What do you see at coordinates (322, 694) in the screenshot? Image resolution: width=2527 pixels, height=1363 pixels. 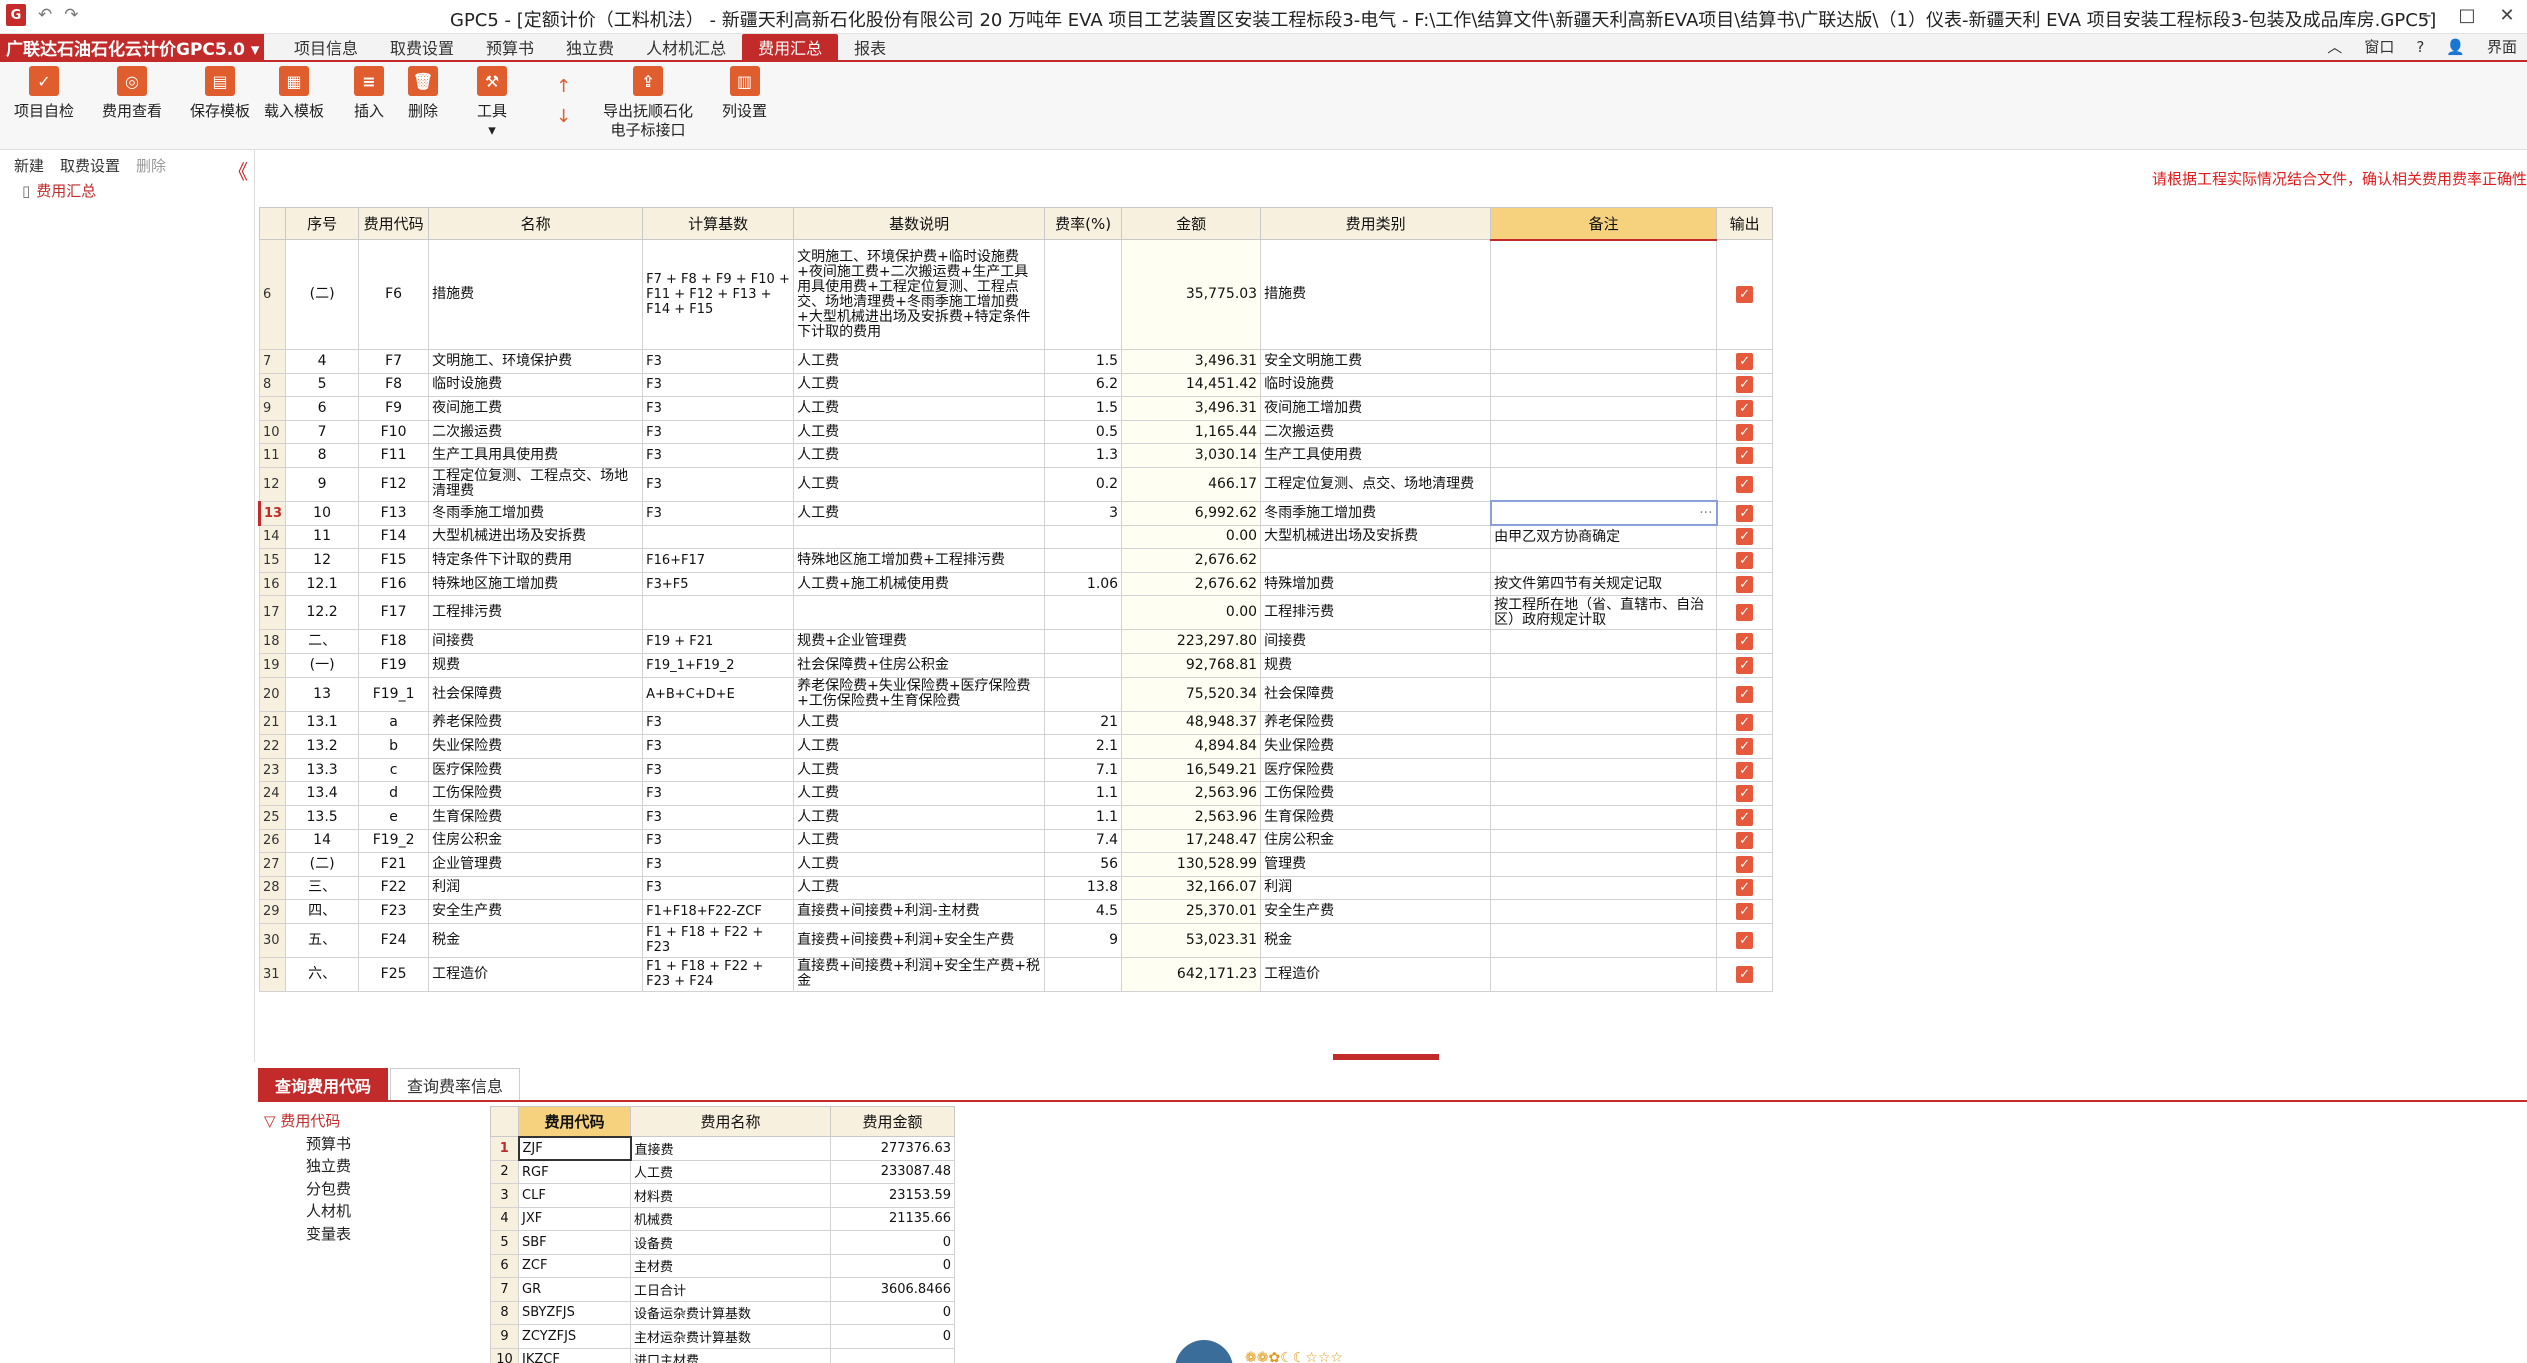 I see `seq-cell: 13` at bounding box center [322, 694].